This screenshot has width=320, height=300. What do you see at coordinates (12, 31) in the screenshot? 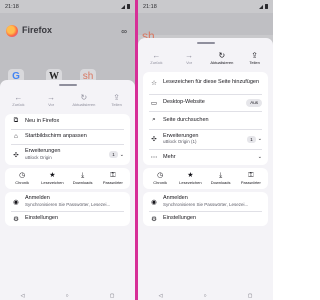
I see `firefox-logo-icon` at bounding box center [12, 31].